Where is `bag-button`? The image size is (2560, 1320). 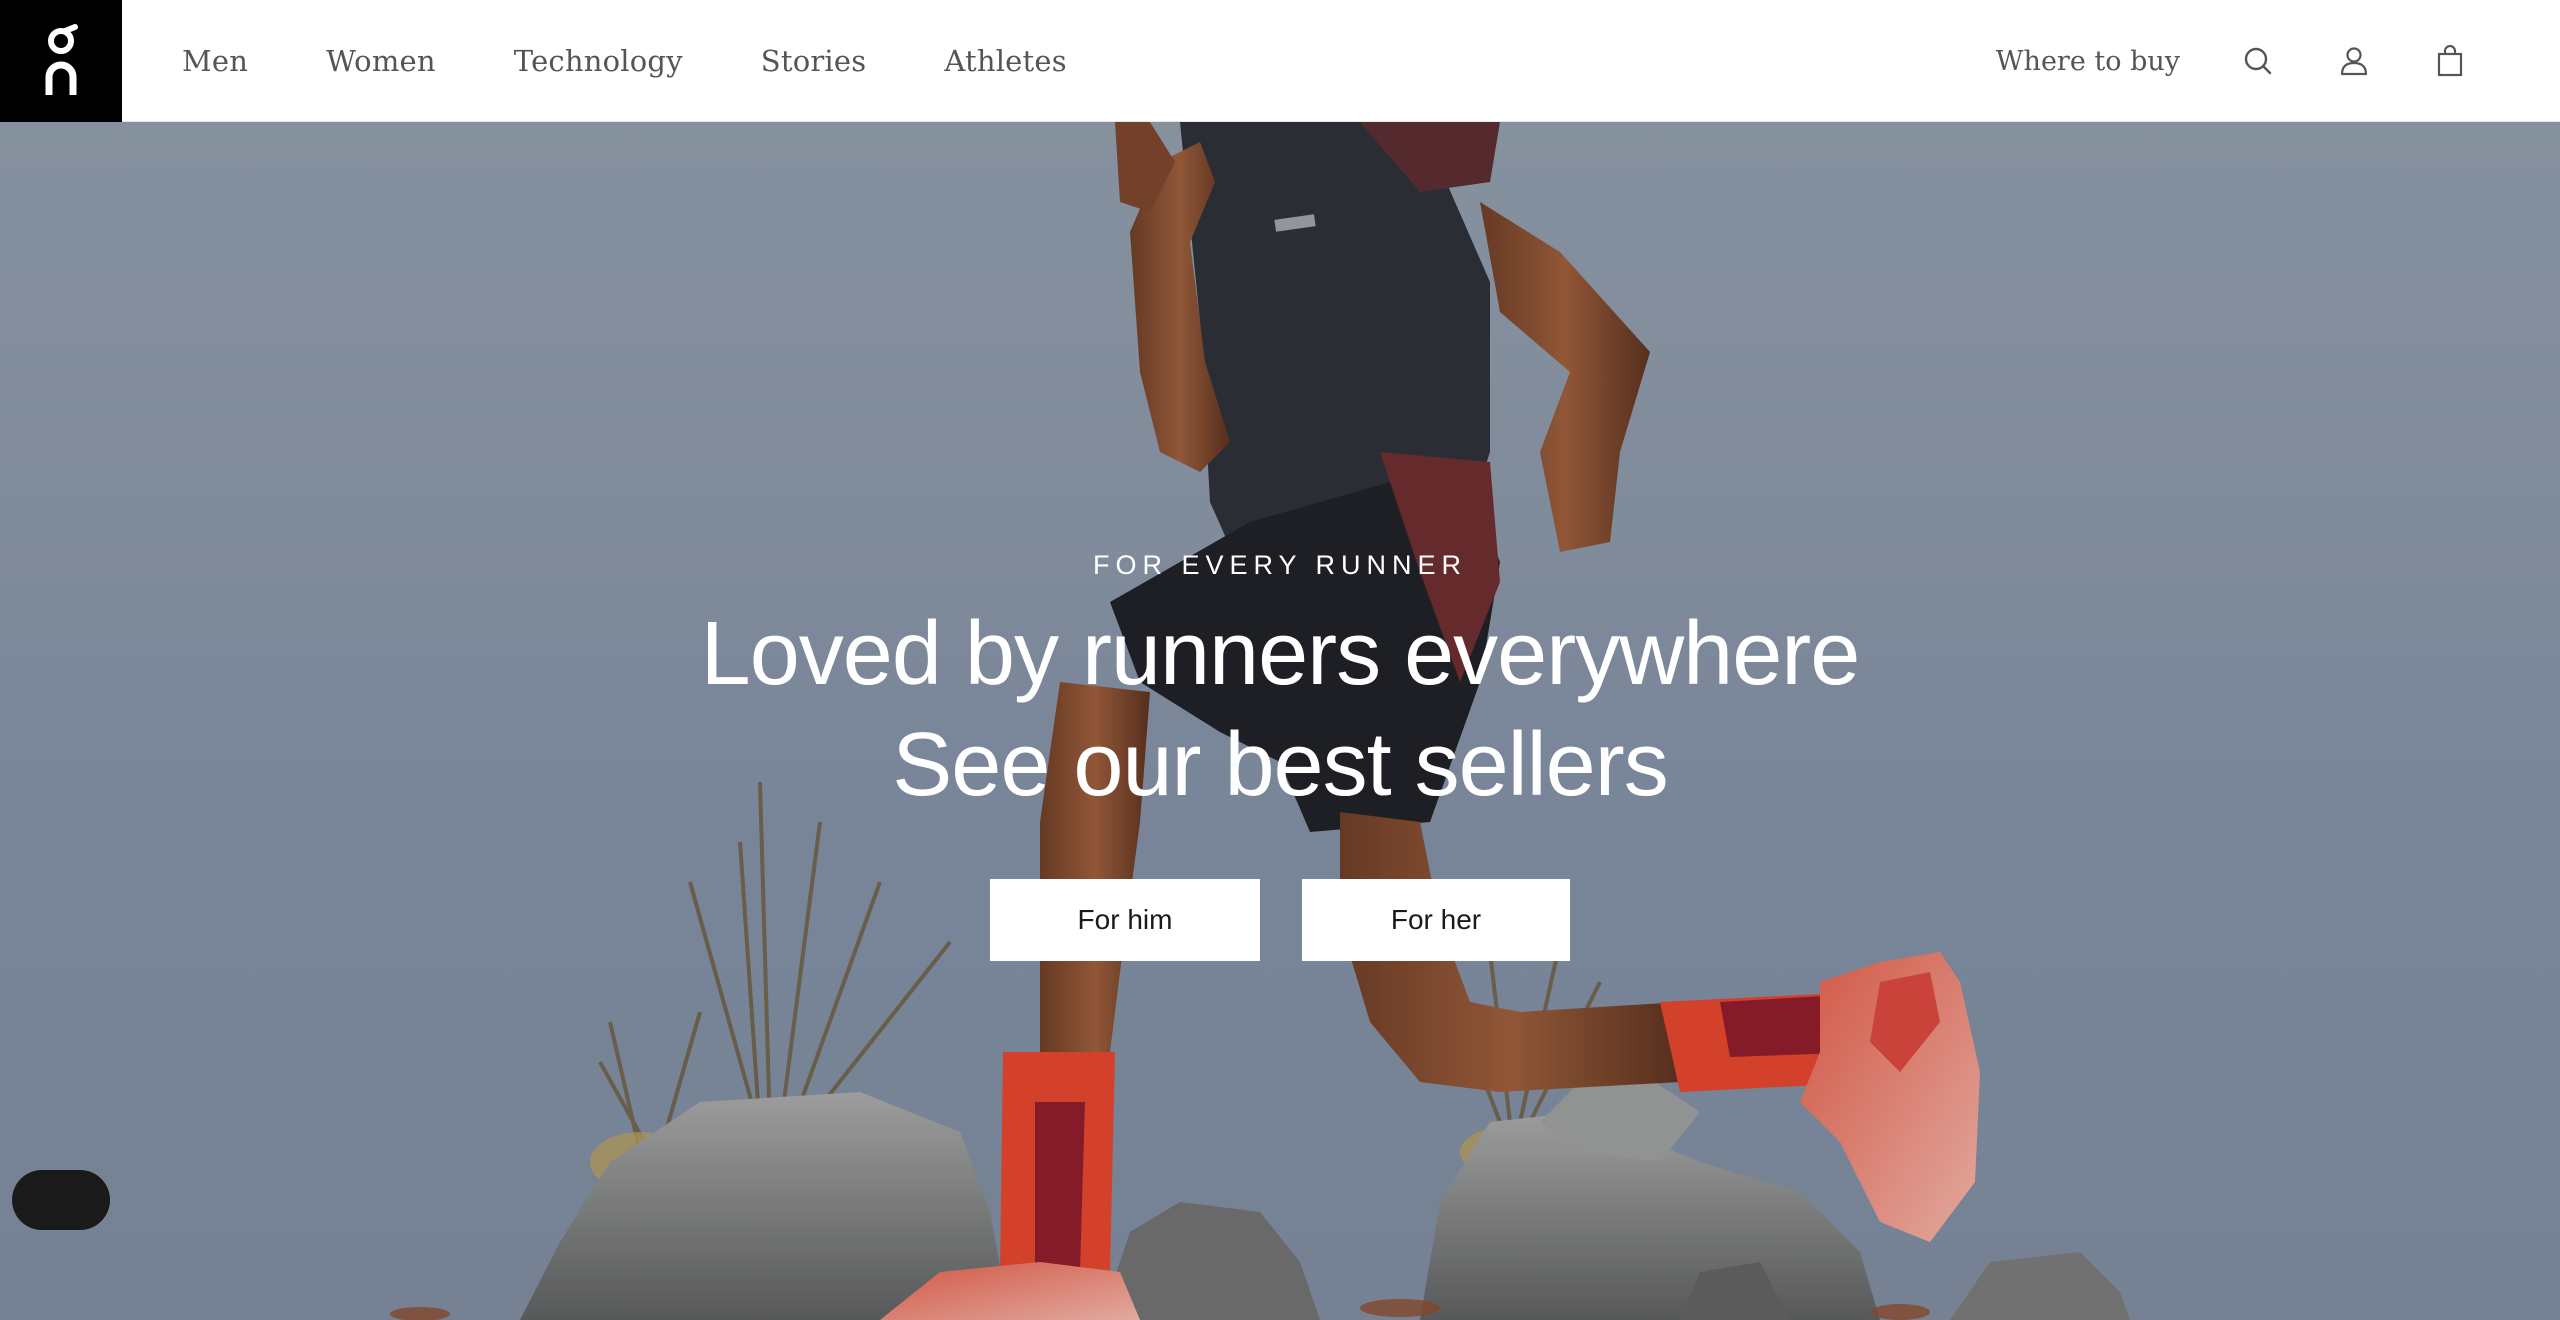 bag-button is located at coordinates (2450, 61).